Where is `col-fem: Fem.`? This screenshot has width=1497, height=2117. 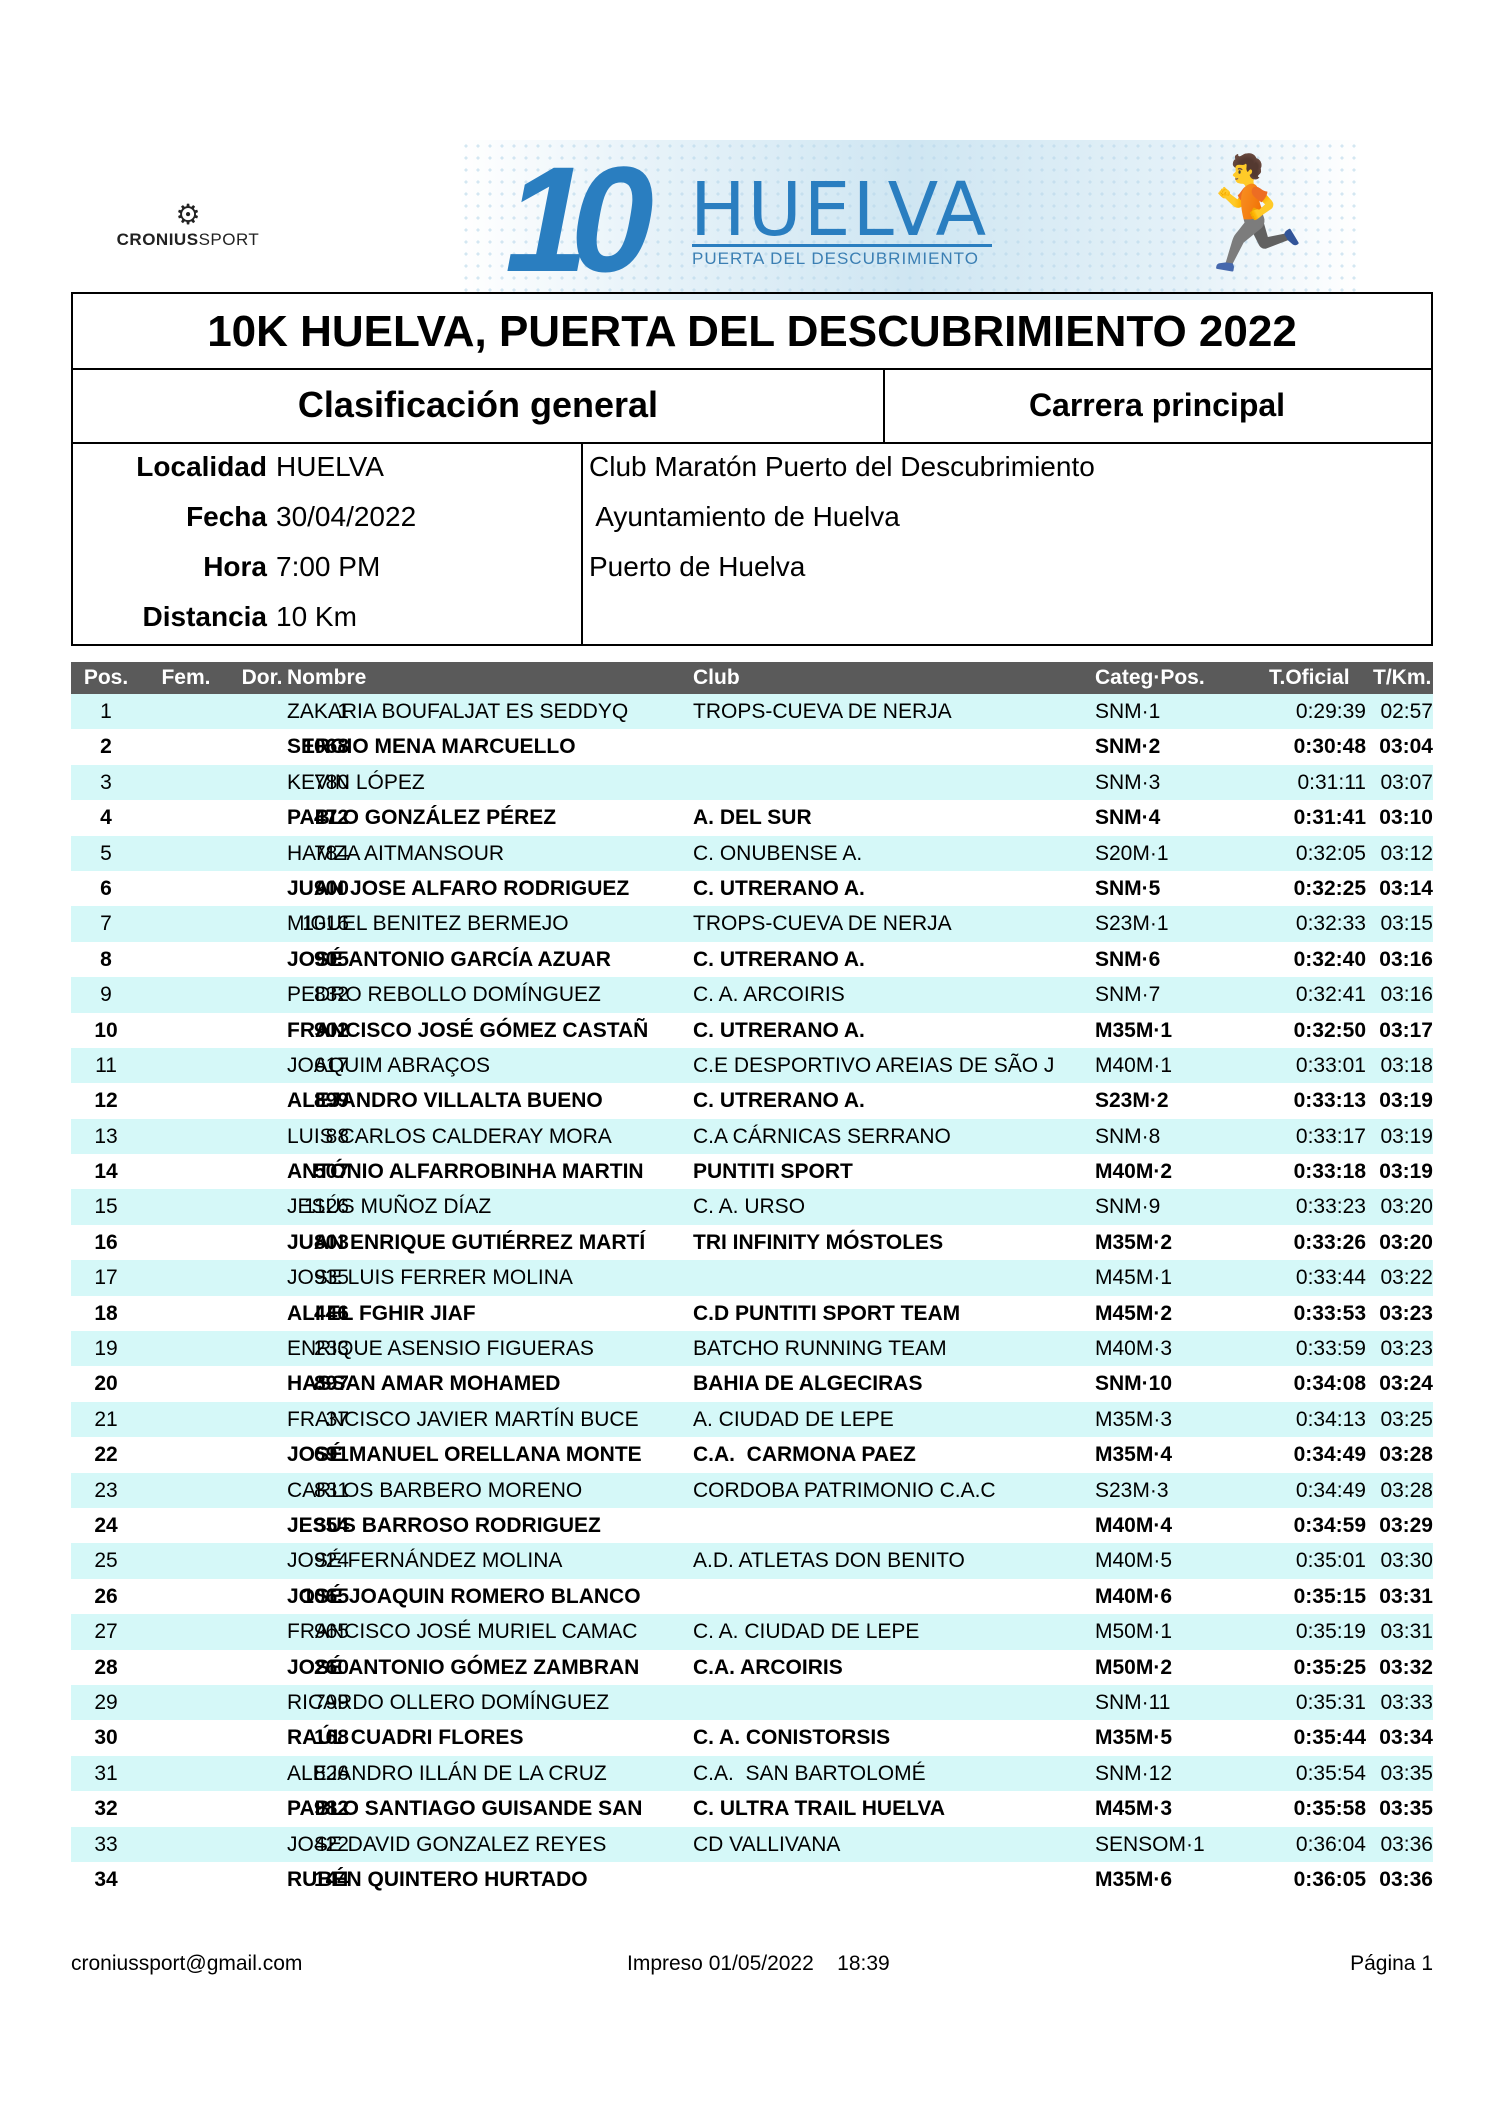 col-fem: Fem. is located at coordinates (186, 677).